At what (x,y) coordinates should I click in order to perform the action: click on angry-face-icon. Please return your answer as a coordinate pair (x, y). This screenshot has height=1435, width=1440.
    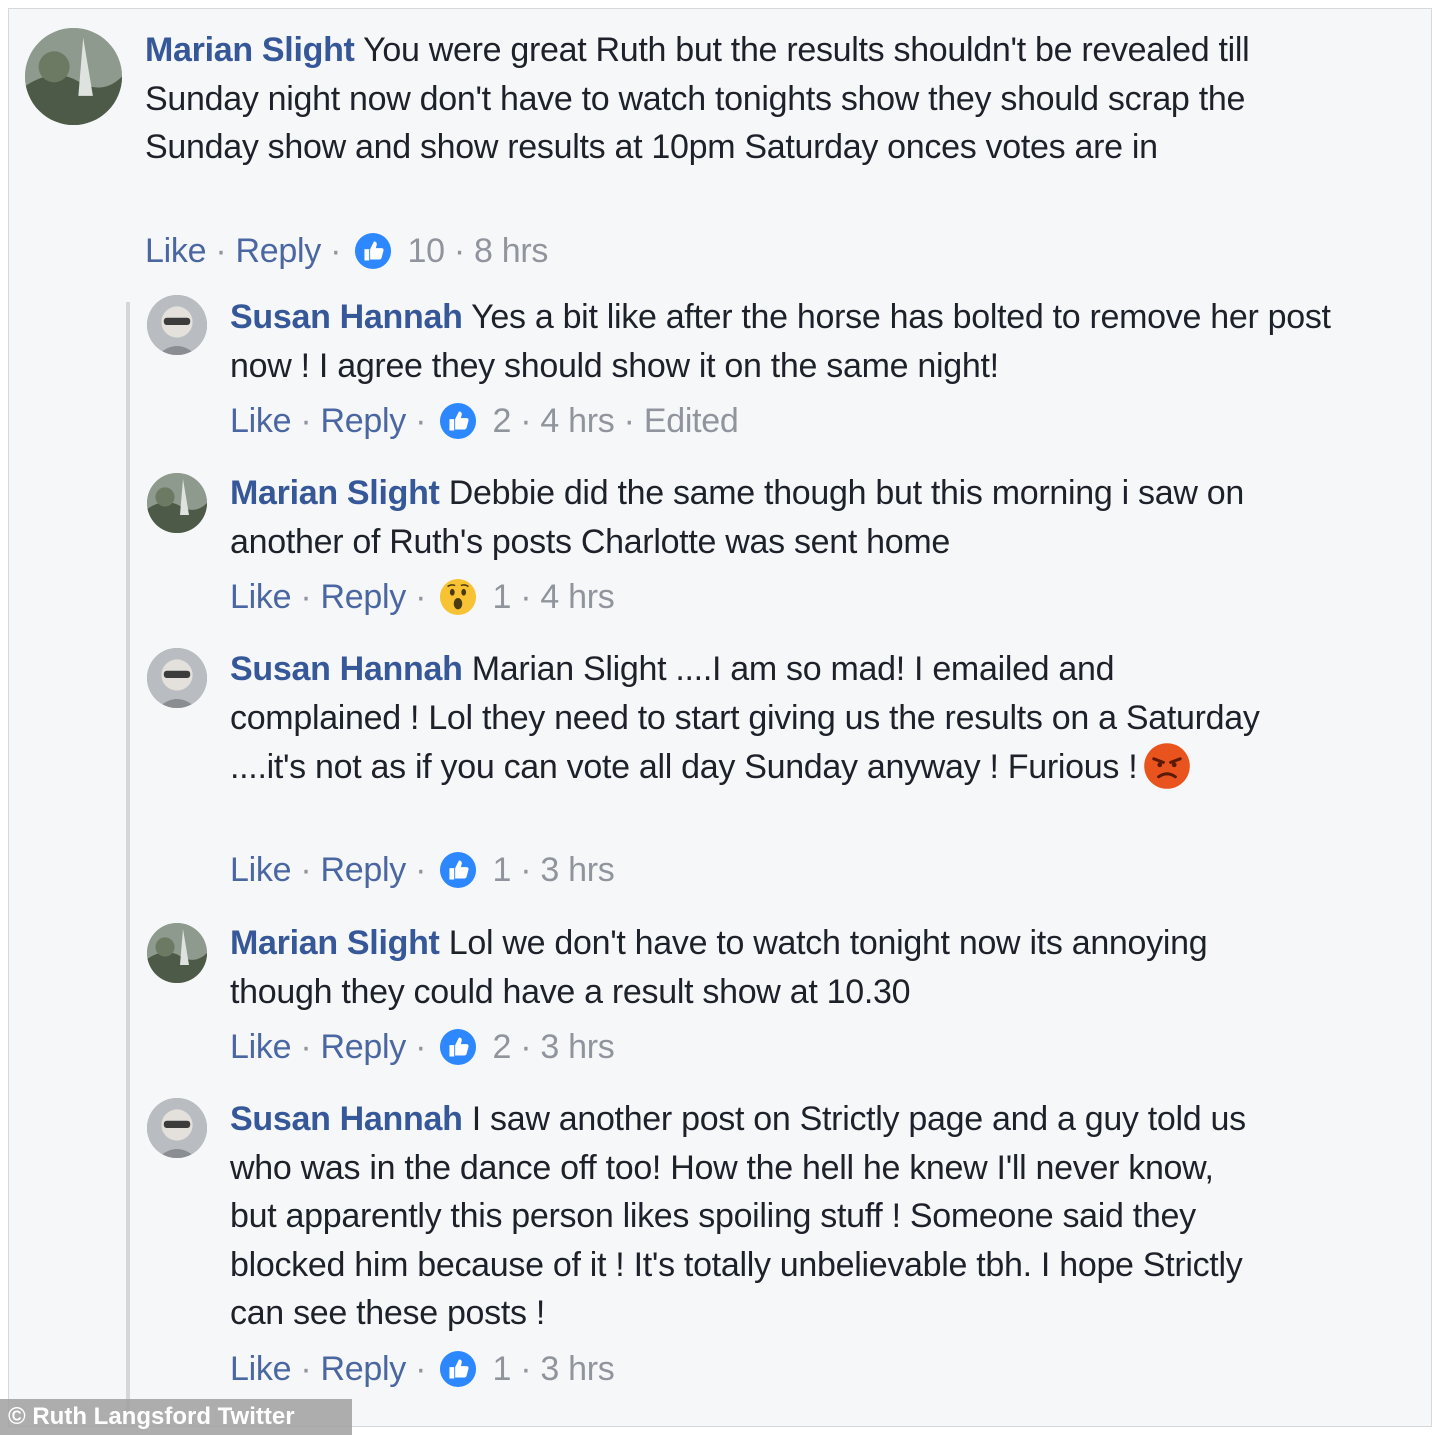
    Looking at the image, I should click on (1167, 766).